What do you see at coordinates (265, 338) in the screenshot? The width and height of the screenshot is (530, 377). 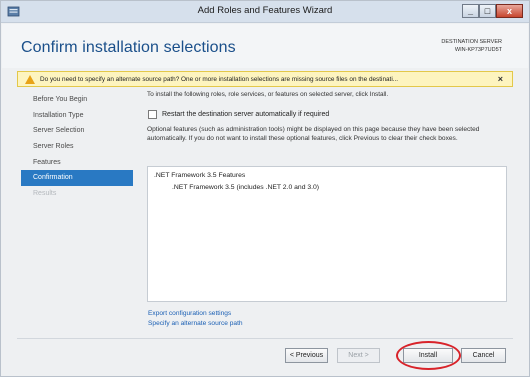 I see `footer-divider` at bounding box center [265, 338].